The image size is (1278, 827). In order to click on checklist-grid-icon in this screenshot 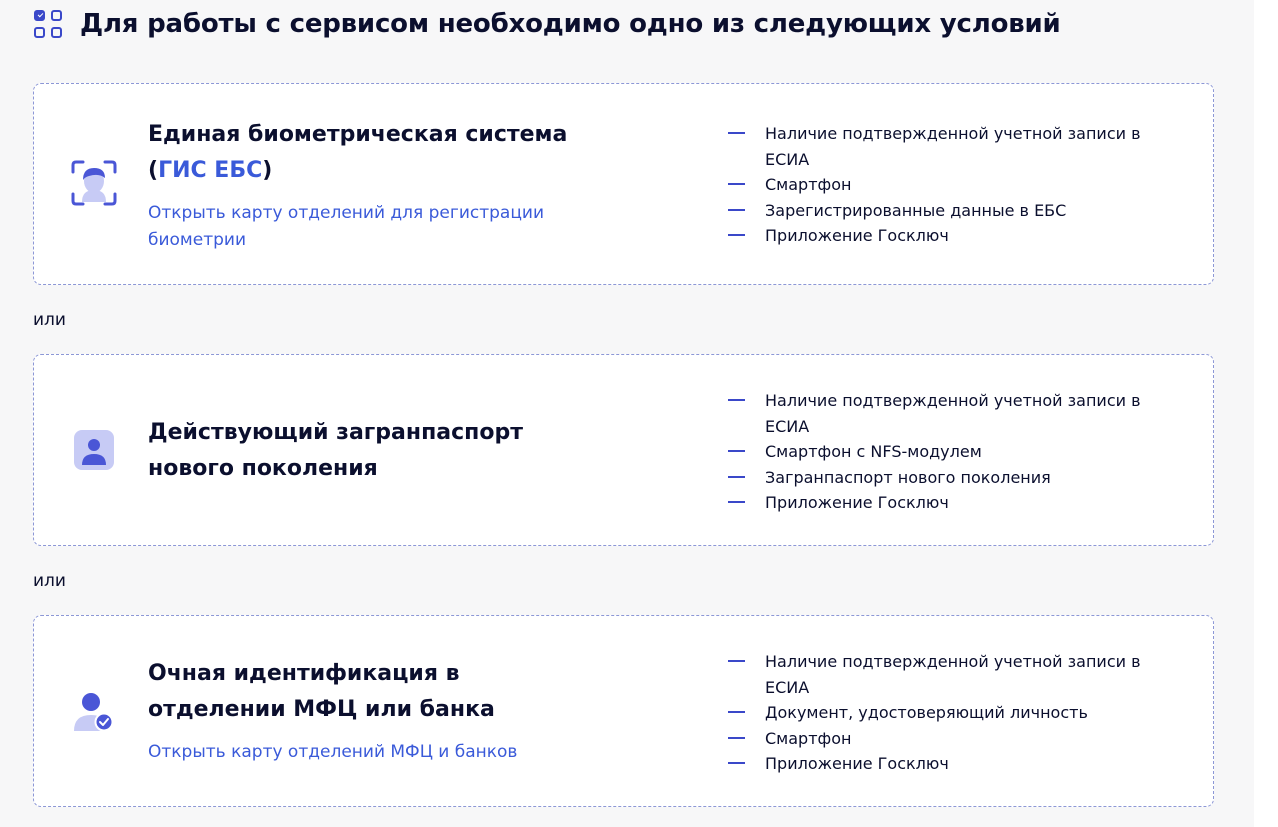, I will do `click(49, 24)`.